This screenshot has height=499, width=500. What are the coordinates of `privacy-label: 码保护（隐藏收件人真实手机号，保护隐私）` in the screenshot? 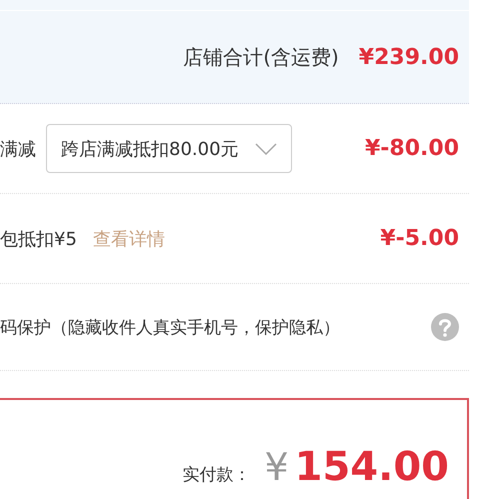 It's located at (170, 327).